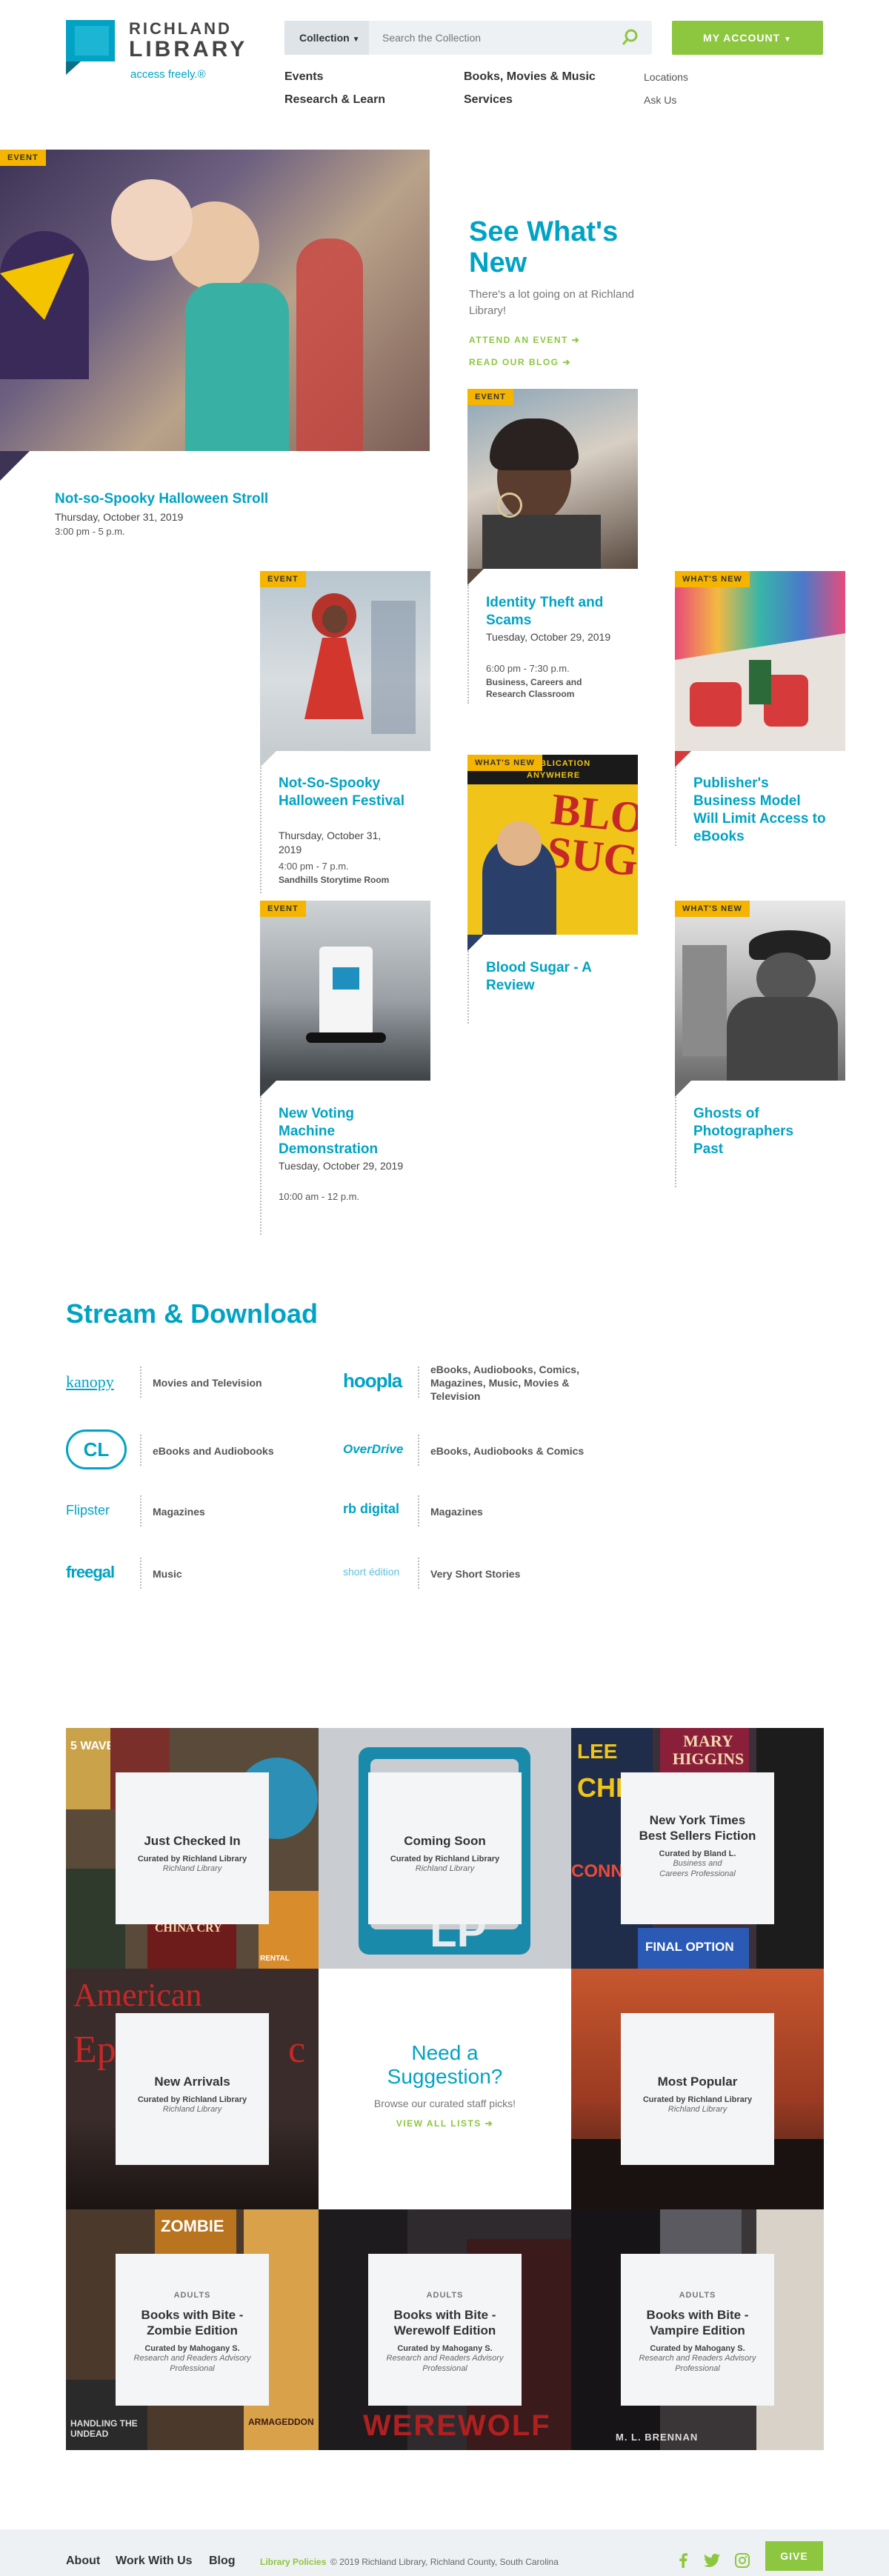 This screenshot has width=889, height=2576. I want to click on stream-label: Very Short Stories, so click(475, 1574).